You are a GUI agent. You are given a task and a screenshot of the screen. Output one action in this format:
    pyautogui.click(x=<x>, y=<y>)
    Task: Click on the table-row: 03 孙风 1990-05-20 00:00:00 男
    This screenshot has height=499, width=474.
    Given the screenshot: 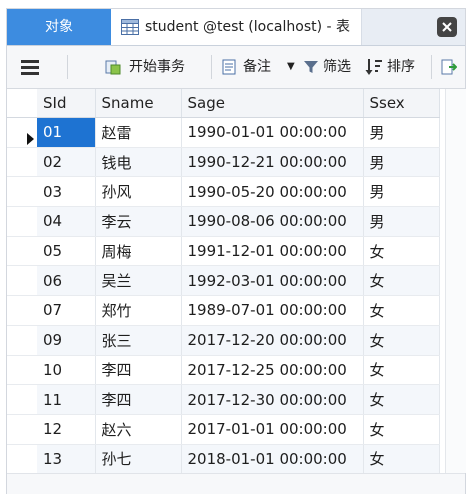 What is the action you would take?
    pyautogui.click(x=223, y=192)
    